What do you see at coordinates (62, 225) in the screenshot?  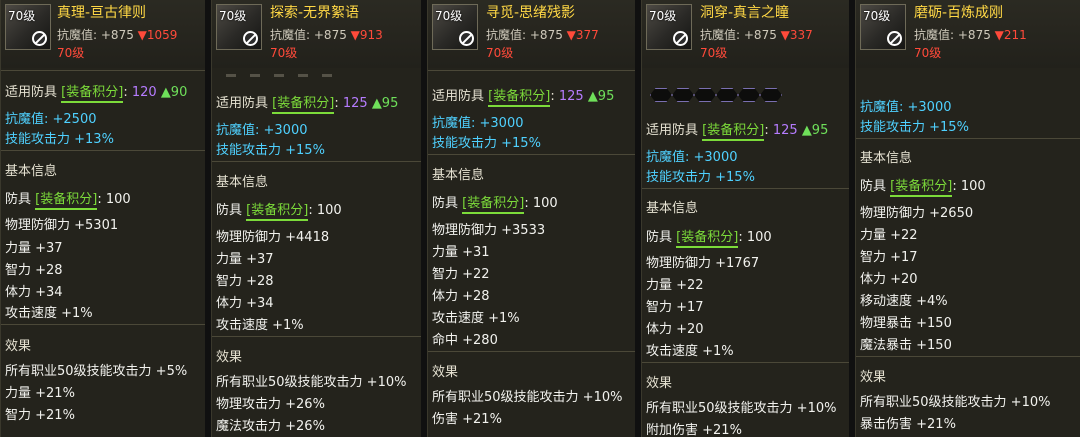 I see `stat-line: 物理防御力 +5301` at bounding box center [62, 225].